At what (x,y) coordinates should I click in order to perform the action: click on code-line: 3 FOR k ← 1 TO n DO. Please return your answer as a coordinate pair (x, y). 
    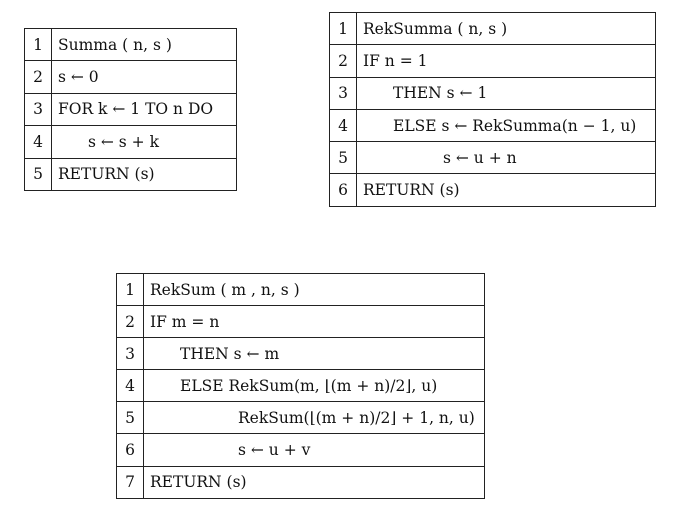
    Looking at the image, I should click on (130, 109).